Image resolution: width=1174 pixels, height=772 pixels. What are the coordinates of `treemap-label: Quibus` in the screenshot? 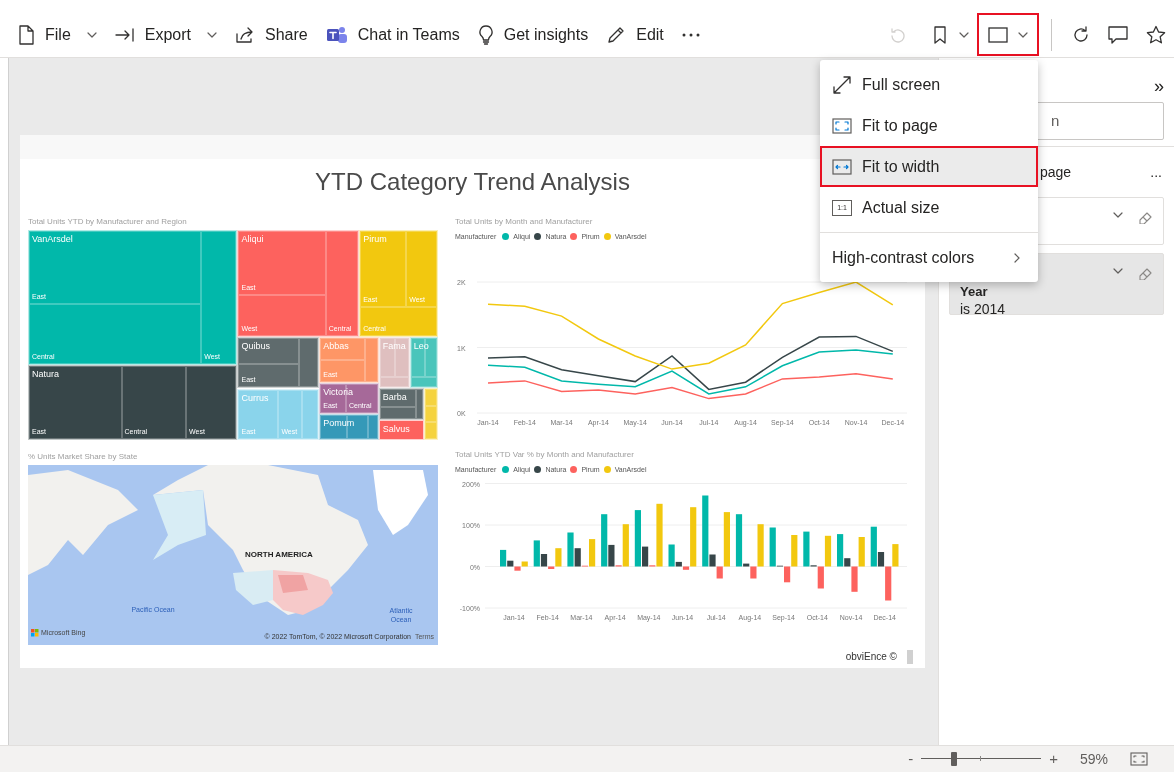 It's located at (255, 346).